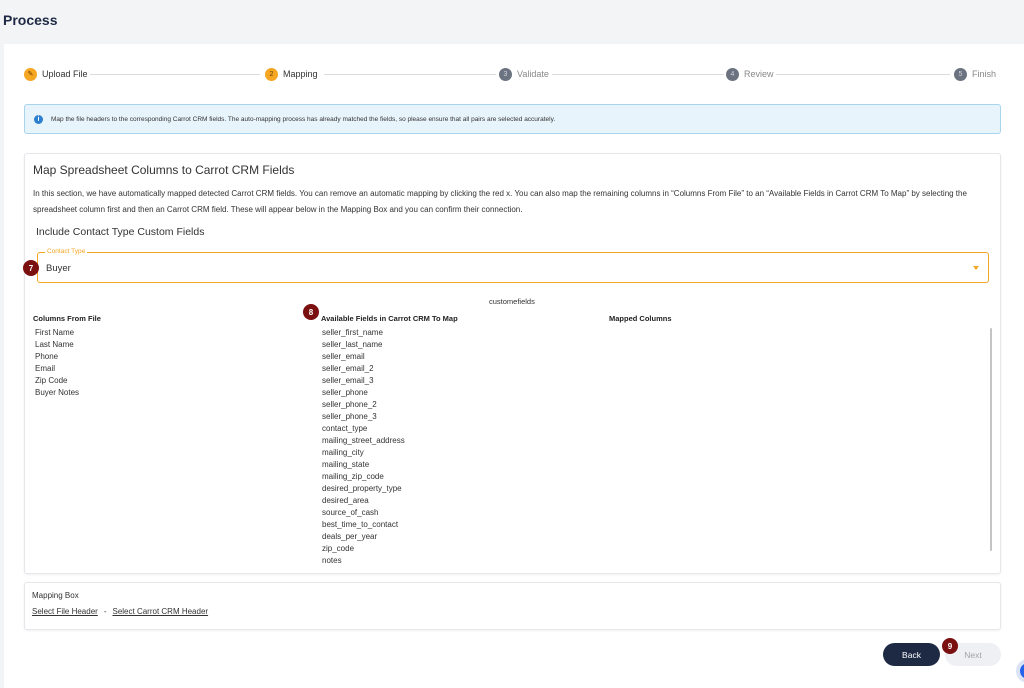  What do you see at coordinates (363, 381) in the screenshot?
I see `crm-field-item: seller_email_3` at bounding box center [363, 381].